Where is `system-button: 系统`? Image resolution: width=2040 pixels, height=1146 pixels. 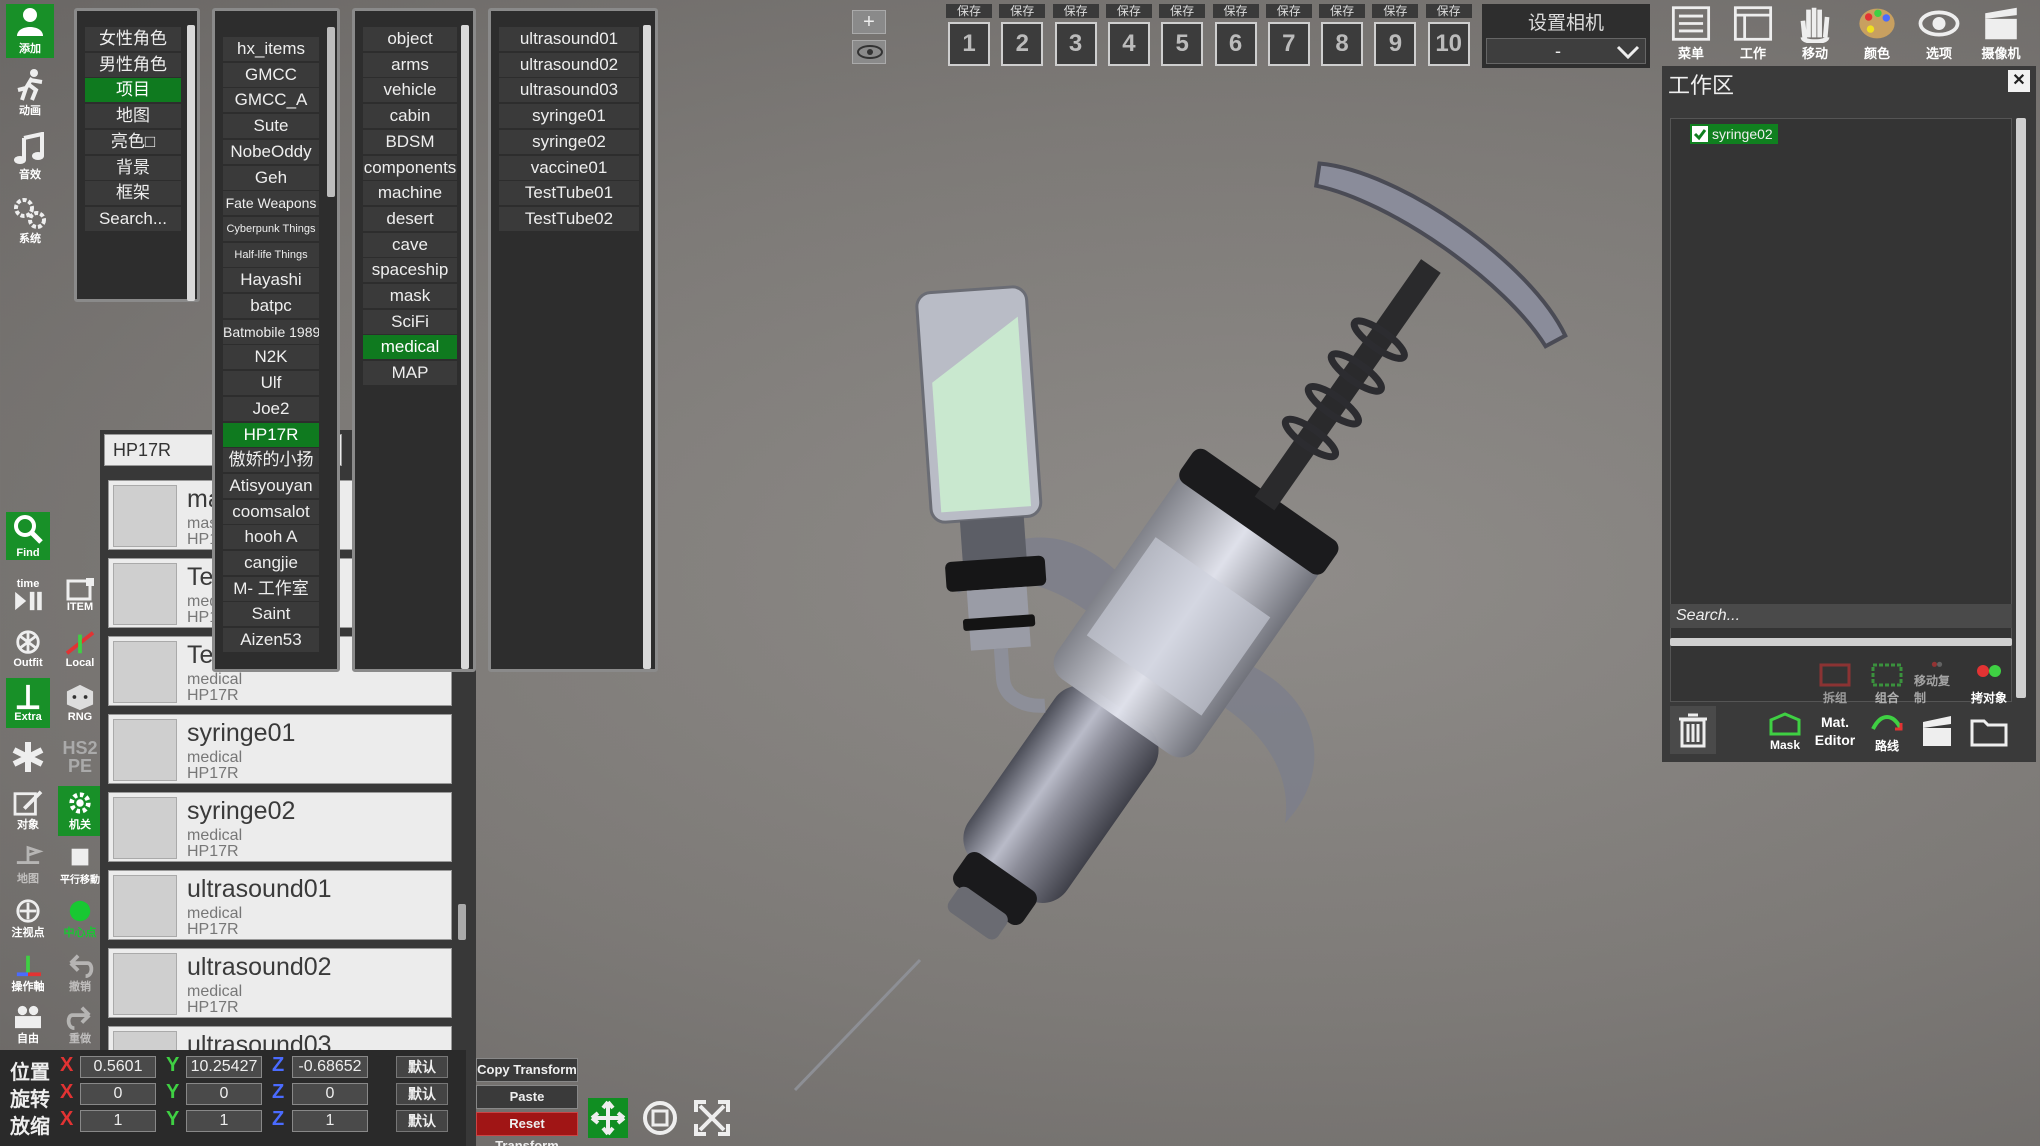
system-button: 系统 is located at coordinates (30, 221).